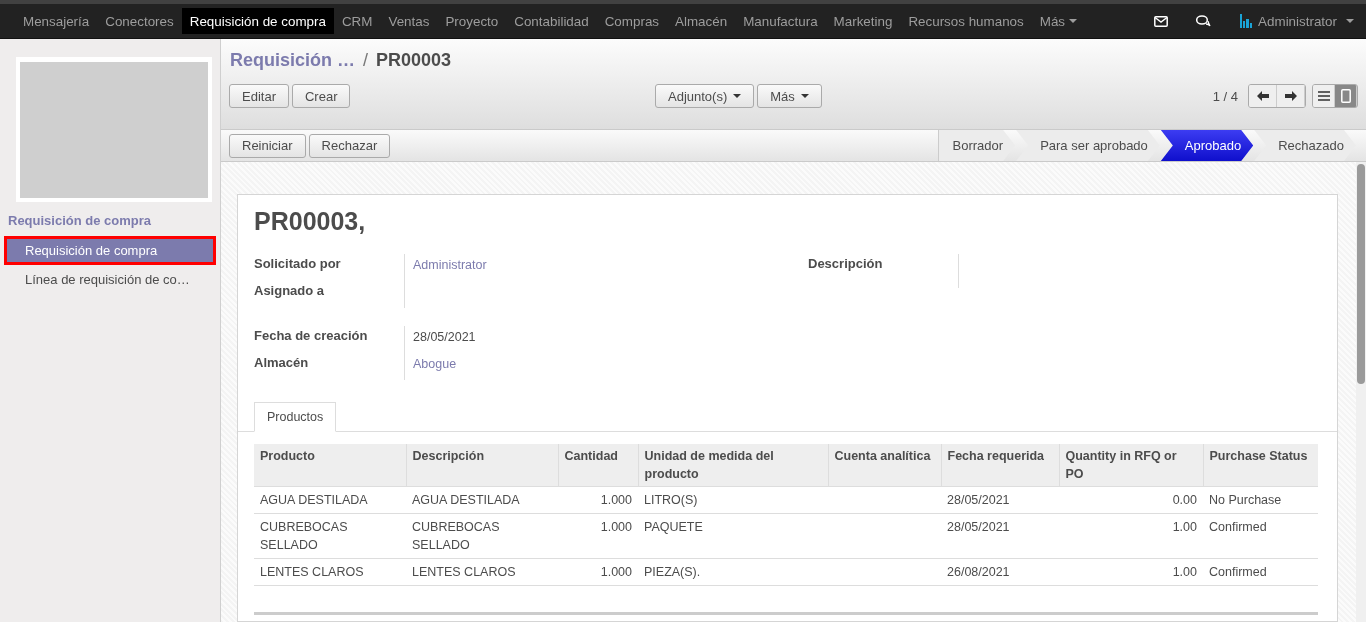 Image resolution: width=1366 pixels, height=622 pixels. What do you see at coordinates (290, 291) in the screenshot?
I see `field-label: Asignado a` at bounding box center [290, 291].